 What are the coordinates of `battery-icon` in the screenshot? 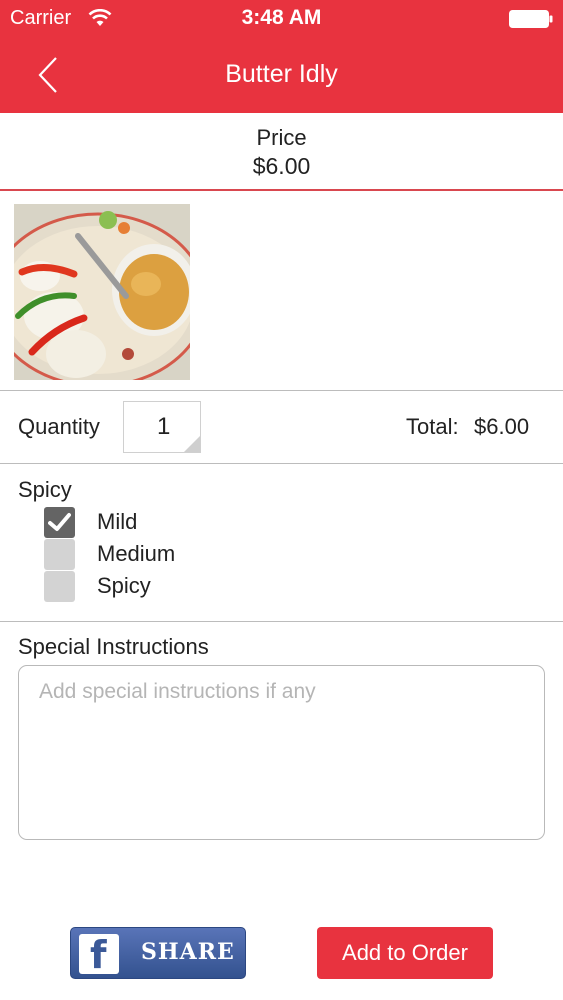 It's located at (531, 19).